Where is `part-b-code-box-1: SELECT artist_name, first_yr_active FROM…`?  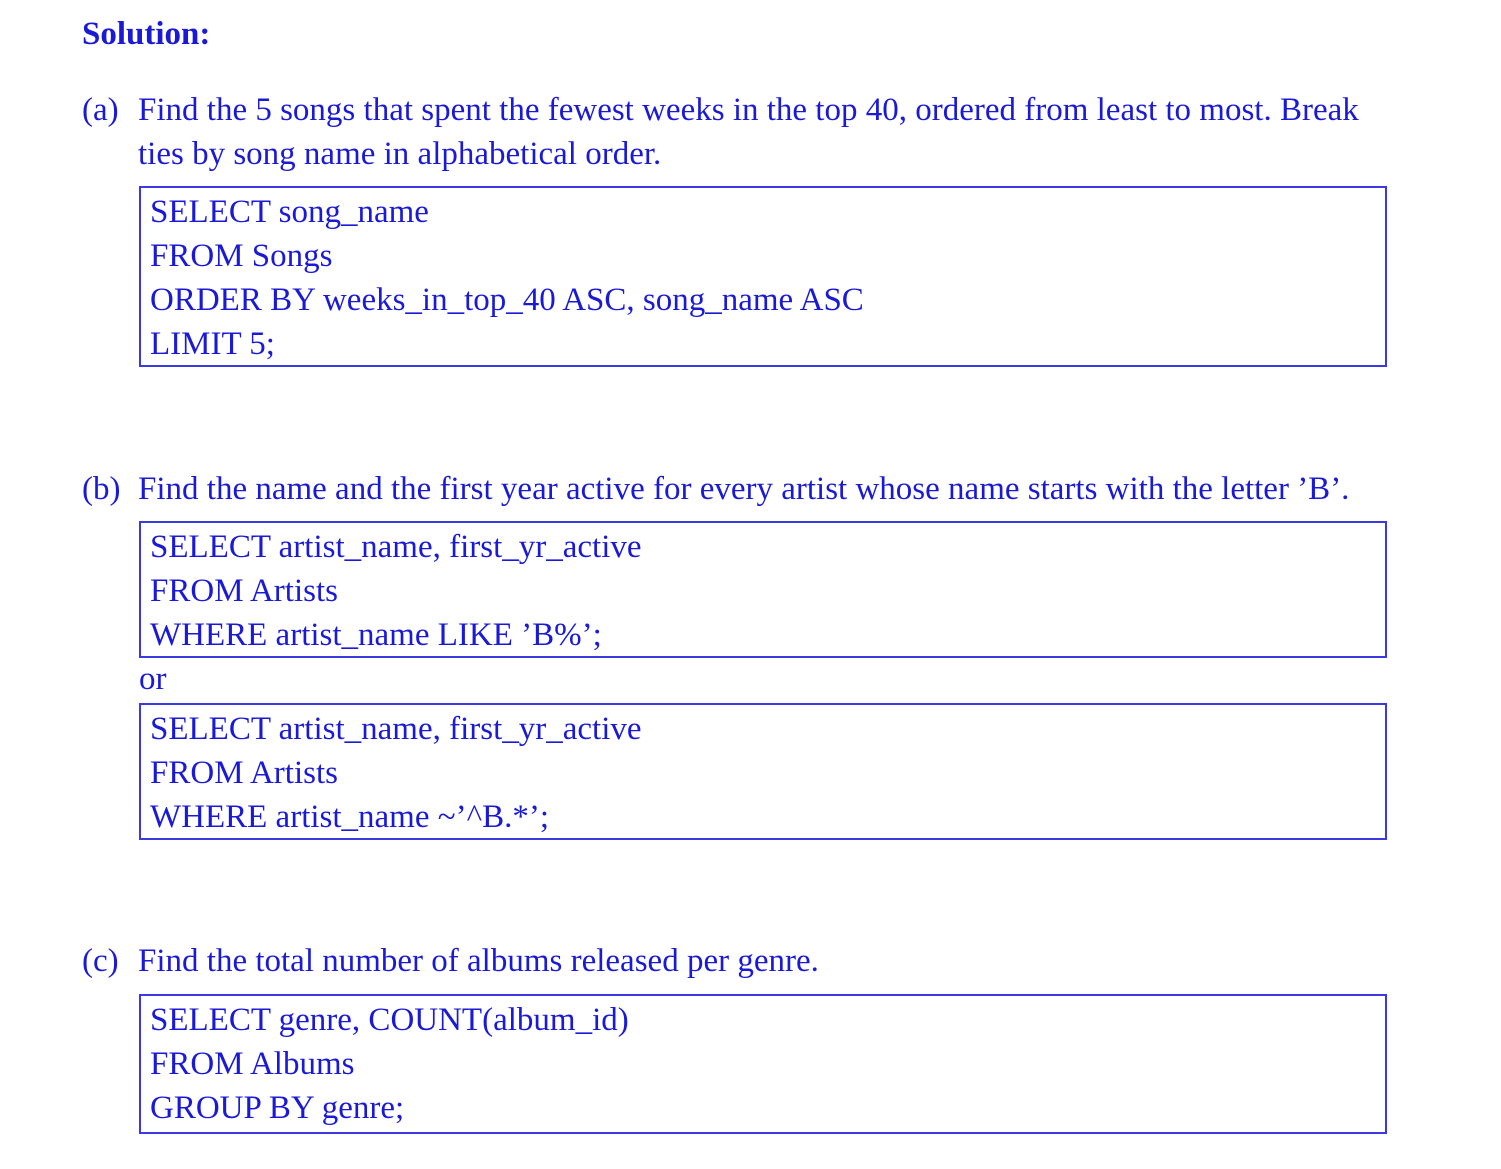
part-b-code-box-1: SELECT artist_name, first_yr_active FROM… is located at coordinates (763, 589).